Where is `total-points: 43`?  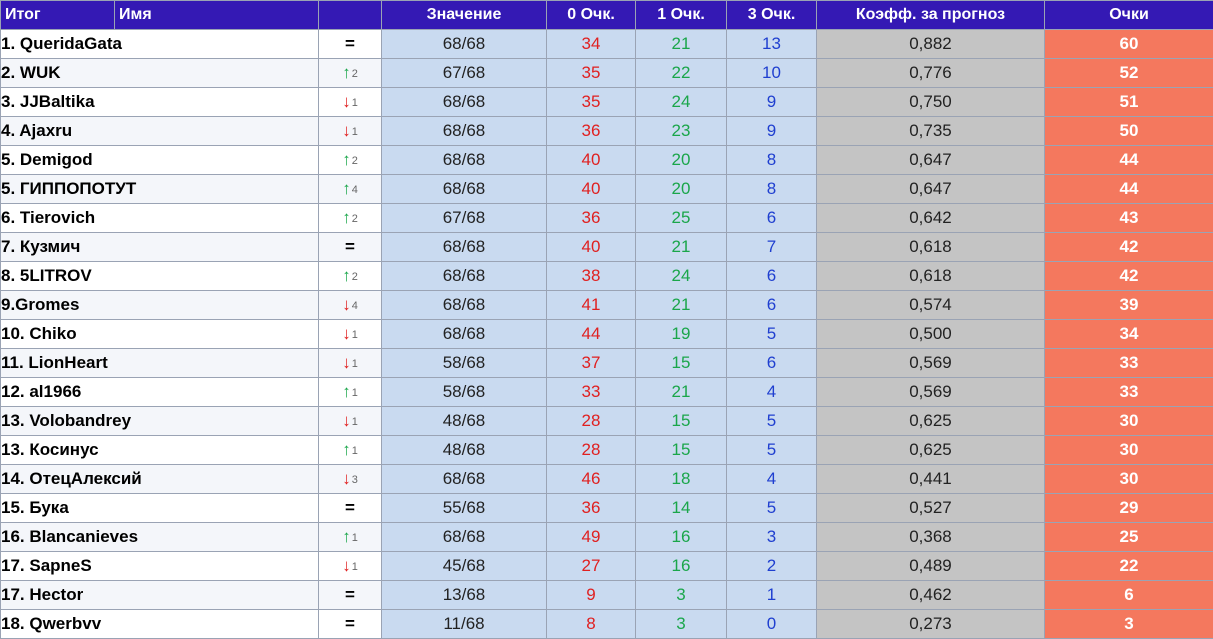
total-points: 43 is located at coordinates (1129, 218).